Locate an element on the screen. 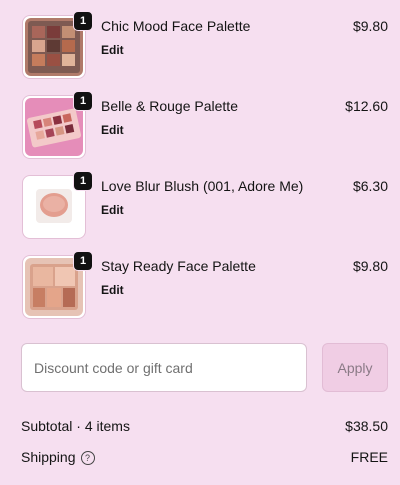 The height and width of the screenshot is (485, 400). product-name: Stay Ready Face Palette is located at coordinates (178, 266).